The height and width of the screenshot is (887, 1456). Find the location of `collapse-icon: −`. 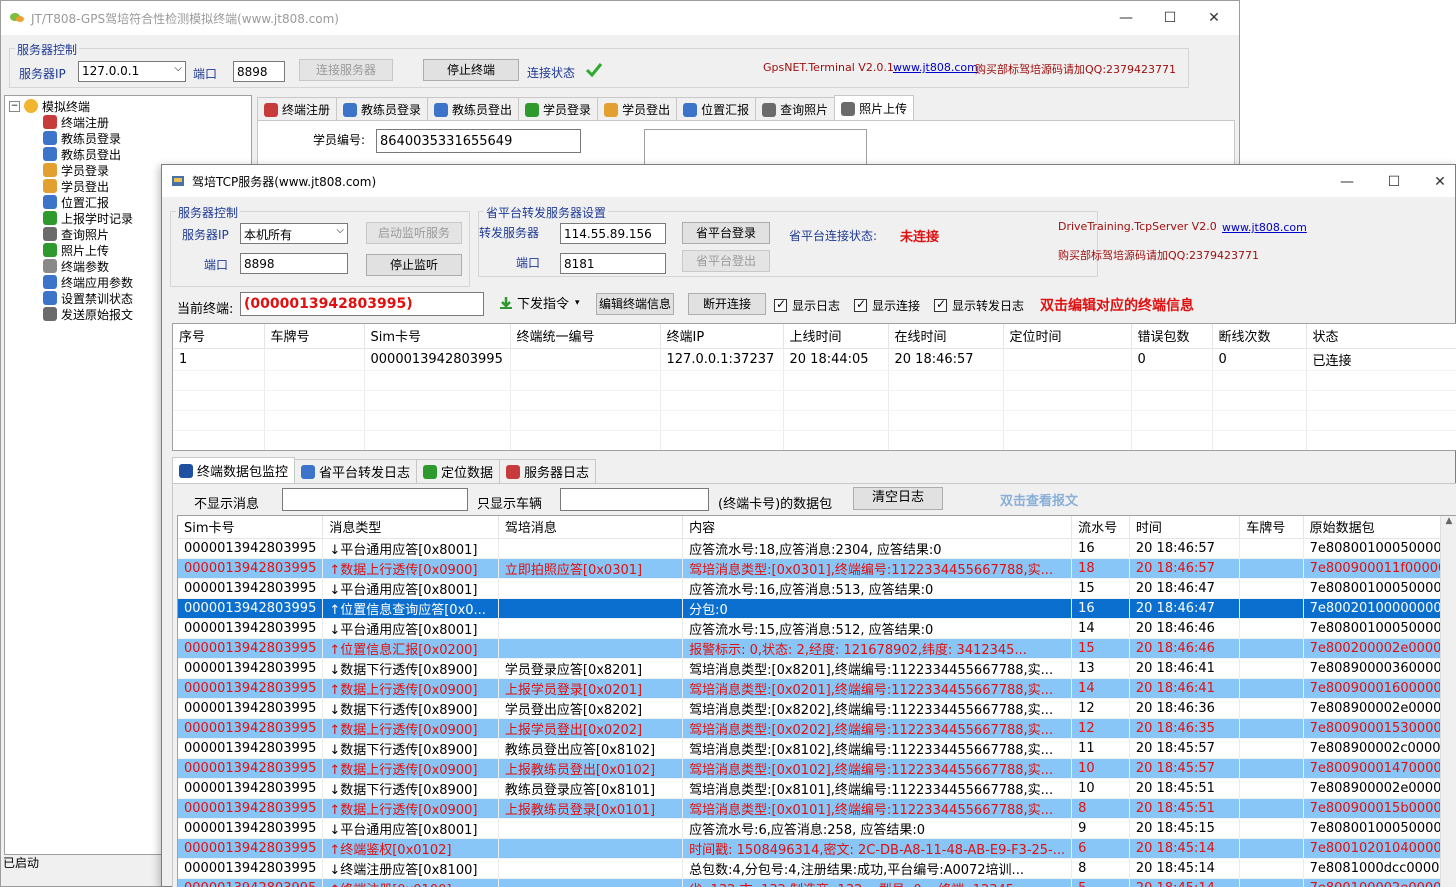

collapse-icon: − is located at coordinates (14, 106).